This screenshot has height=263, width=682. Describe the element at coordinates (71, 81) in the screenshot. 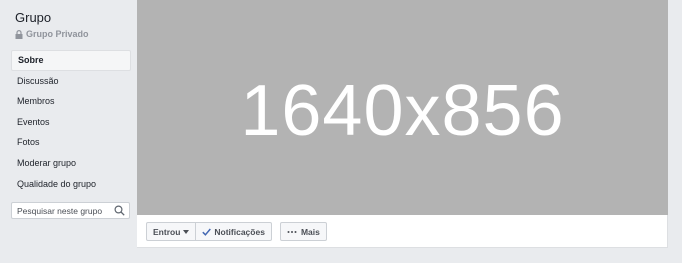

I see `nav-item-discussao: Discussão` at that location.